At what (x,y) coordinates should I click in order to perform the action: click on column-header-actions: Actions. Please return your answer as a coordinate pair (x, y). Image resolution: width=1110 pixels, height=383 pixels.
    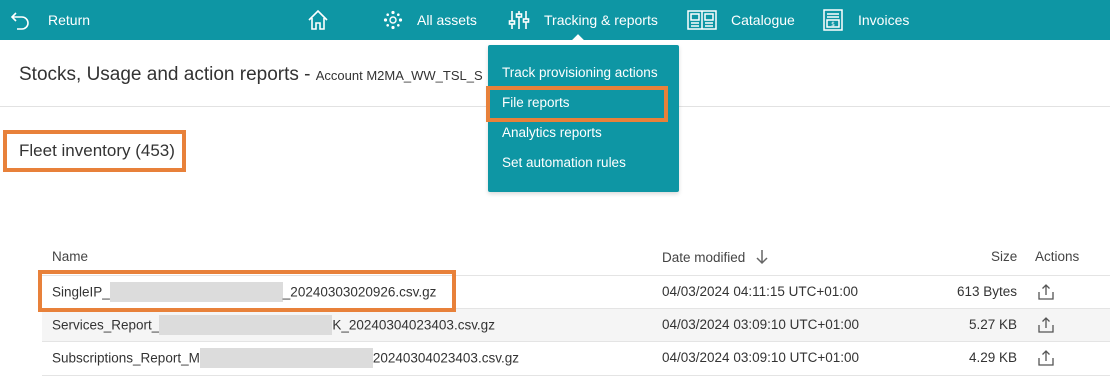
    Looking at the image, I should click on (1057, 256).